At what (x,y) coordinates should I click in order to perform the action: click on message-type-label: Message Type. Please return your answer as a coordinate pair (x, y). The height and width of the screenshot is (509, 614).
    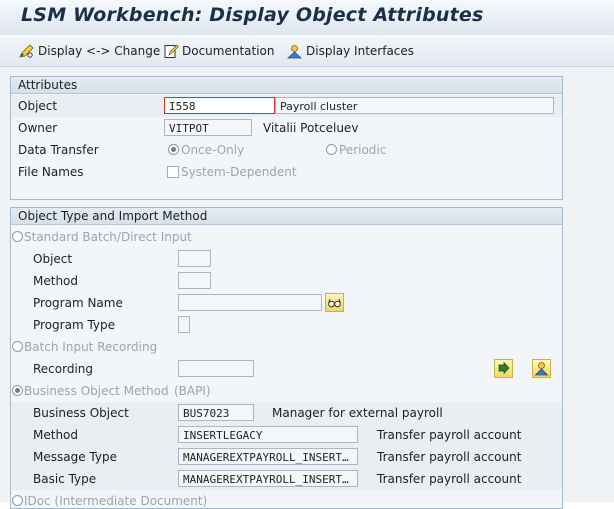
    Looking at the image, I should click on (75, 457).